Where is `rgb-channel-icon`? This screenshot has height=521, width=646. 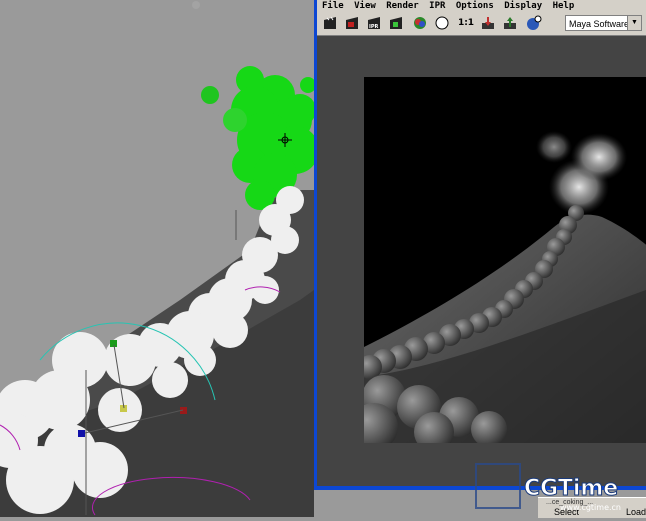 rgb-channel-icon is located at coordinates (420, 23).